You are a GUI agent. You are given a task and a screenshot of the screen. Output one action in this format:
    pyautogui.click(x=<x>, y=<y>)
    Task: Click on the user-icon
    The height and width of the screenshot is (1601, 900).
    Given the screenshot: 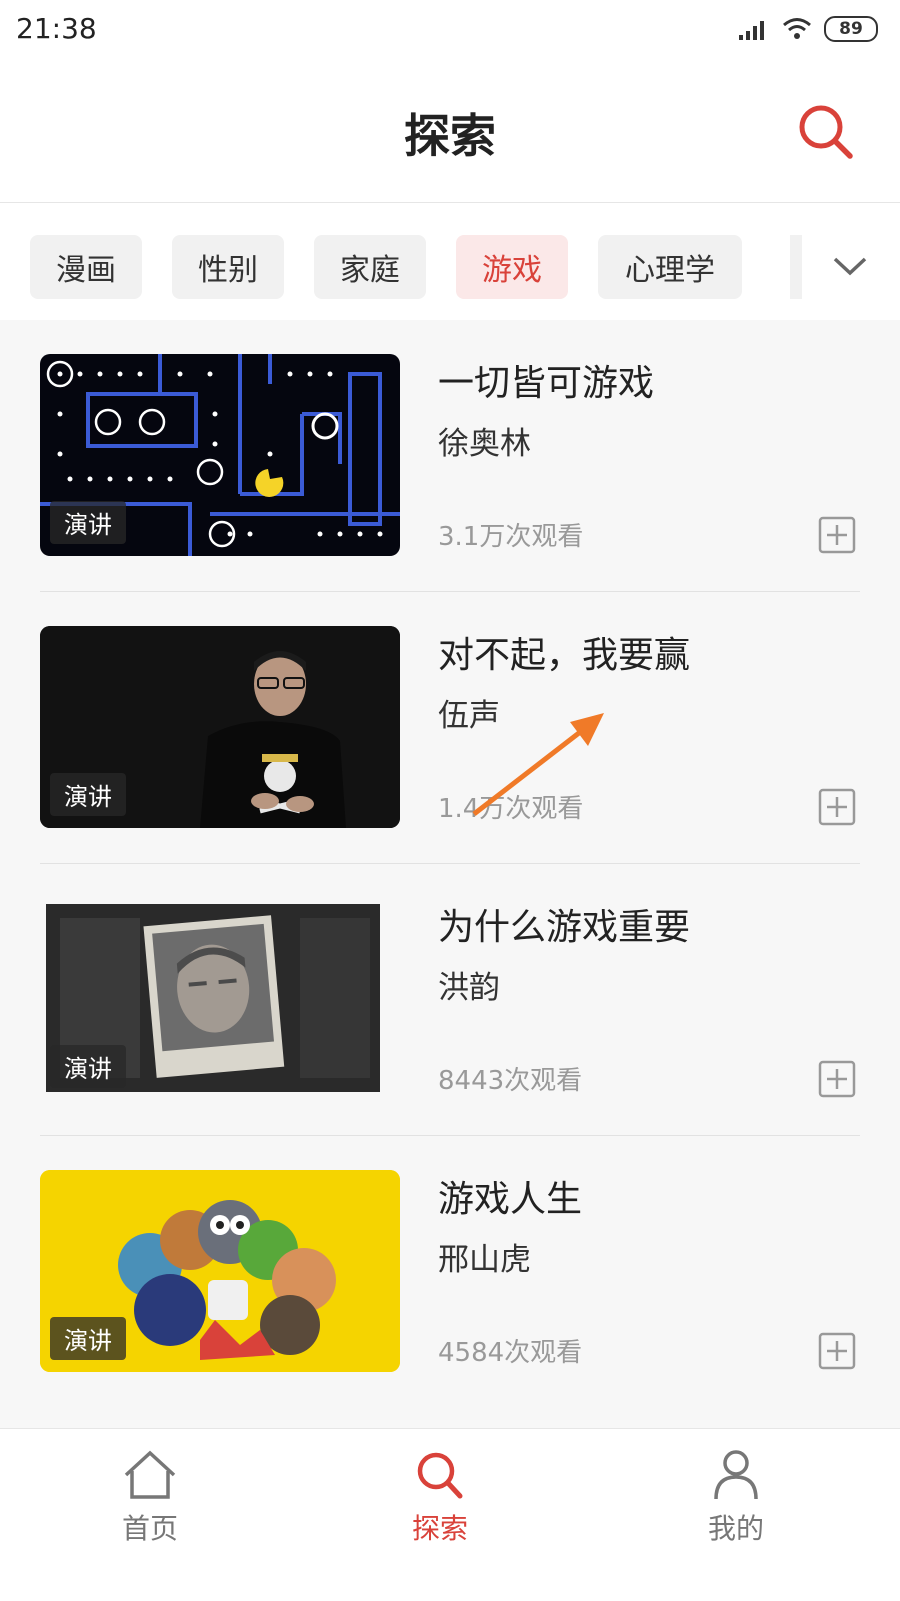 What is the action you would take?
    pyautogui.click(x=736, y=1475)
    